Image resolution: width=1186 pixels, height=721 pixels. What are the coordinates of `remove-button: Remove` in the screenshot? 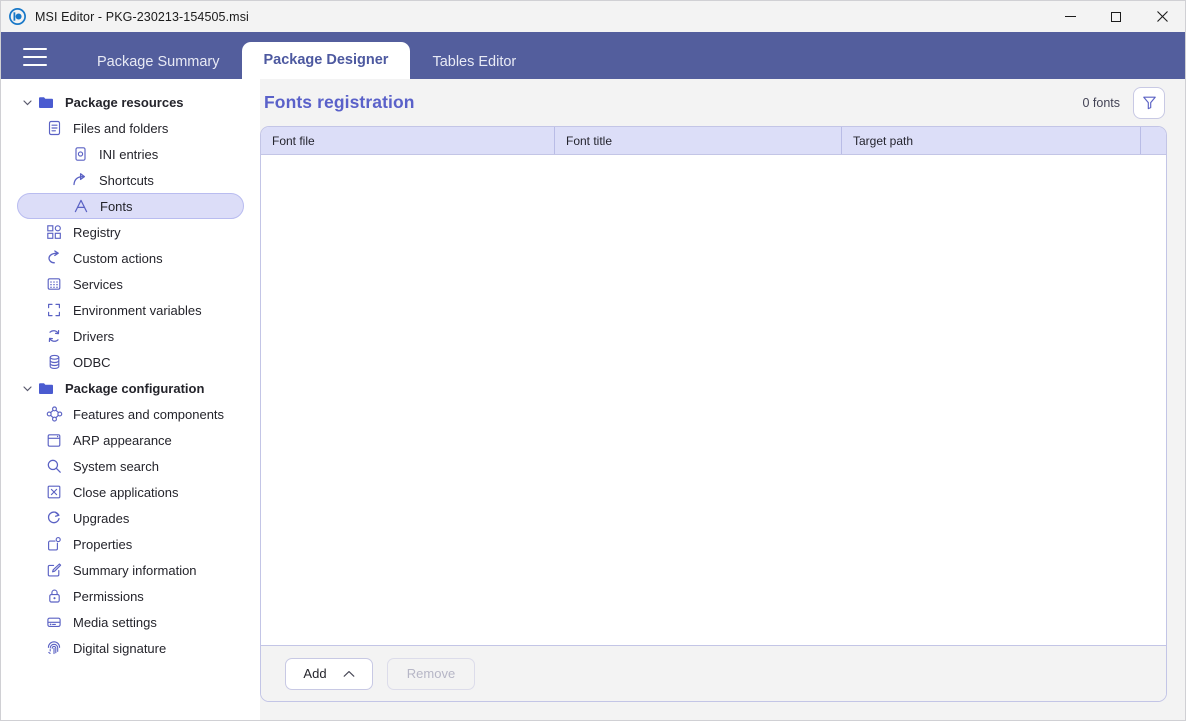 It's located at (431, 673).